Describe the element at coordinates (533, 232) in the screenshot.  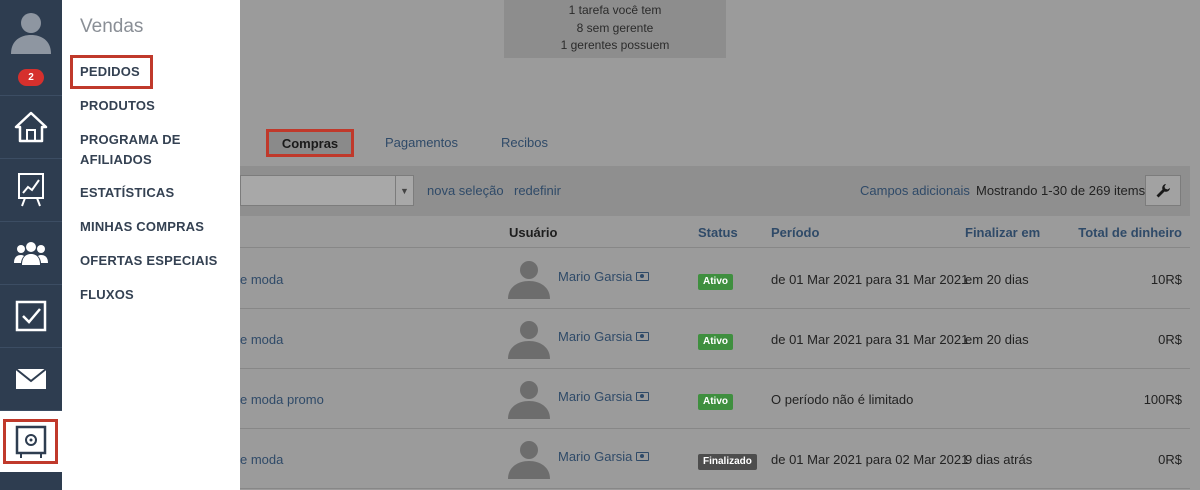
I see `column-usuario: Usuário` at that location.